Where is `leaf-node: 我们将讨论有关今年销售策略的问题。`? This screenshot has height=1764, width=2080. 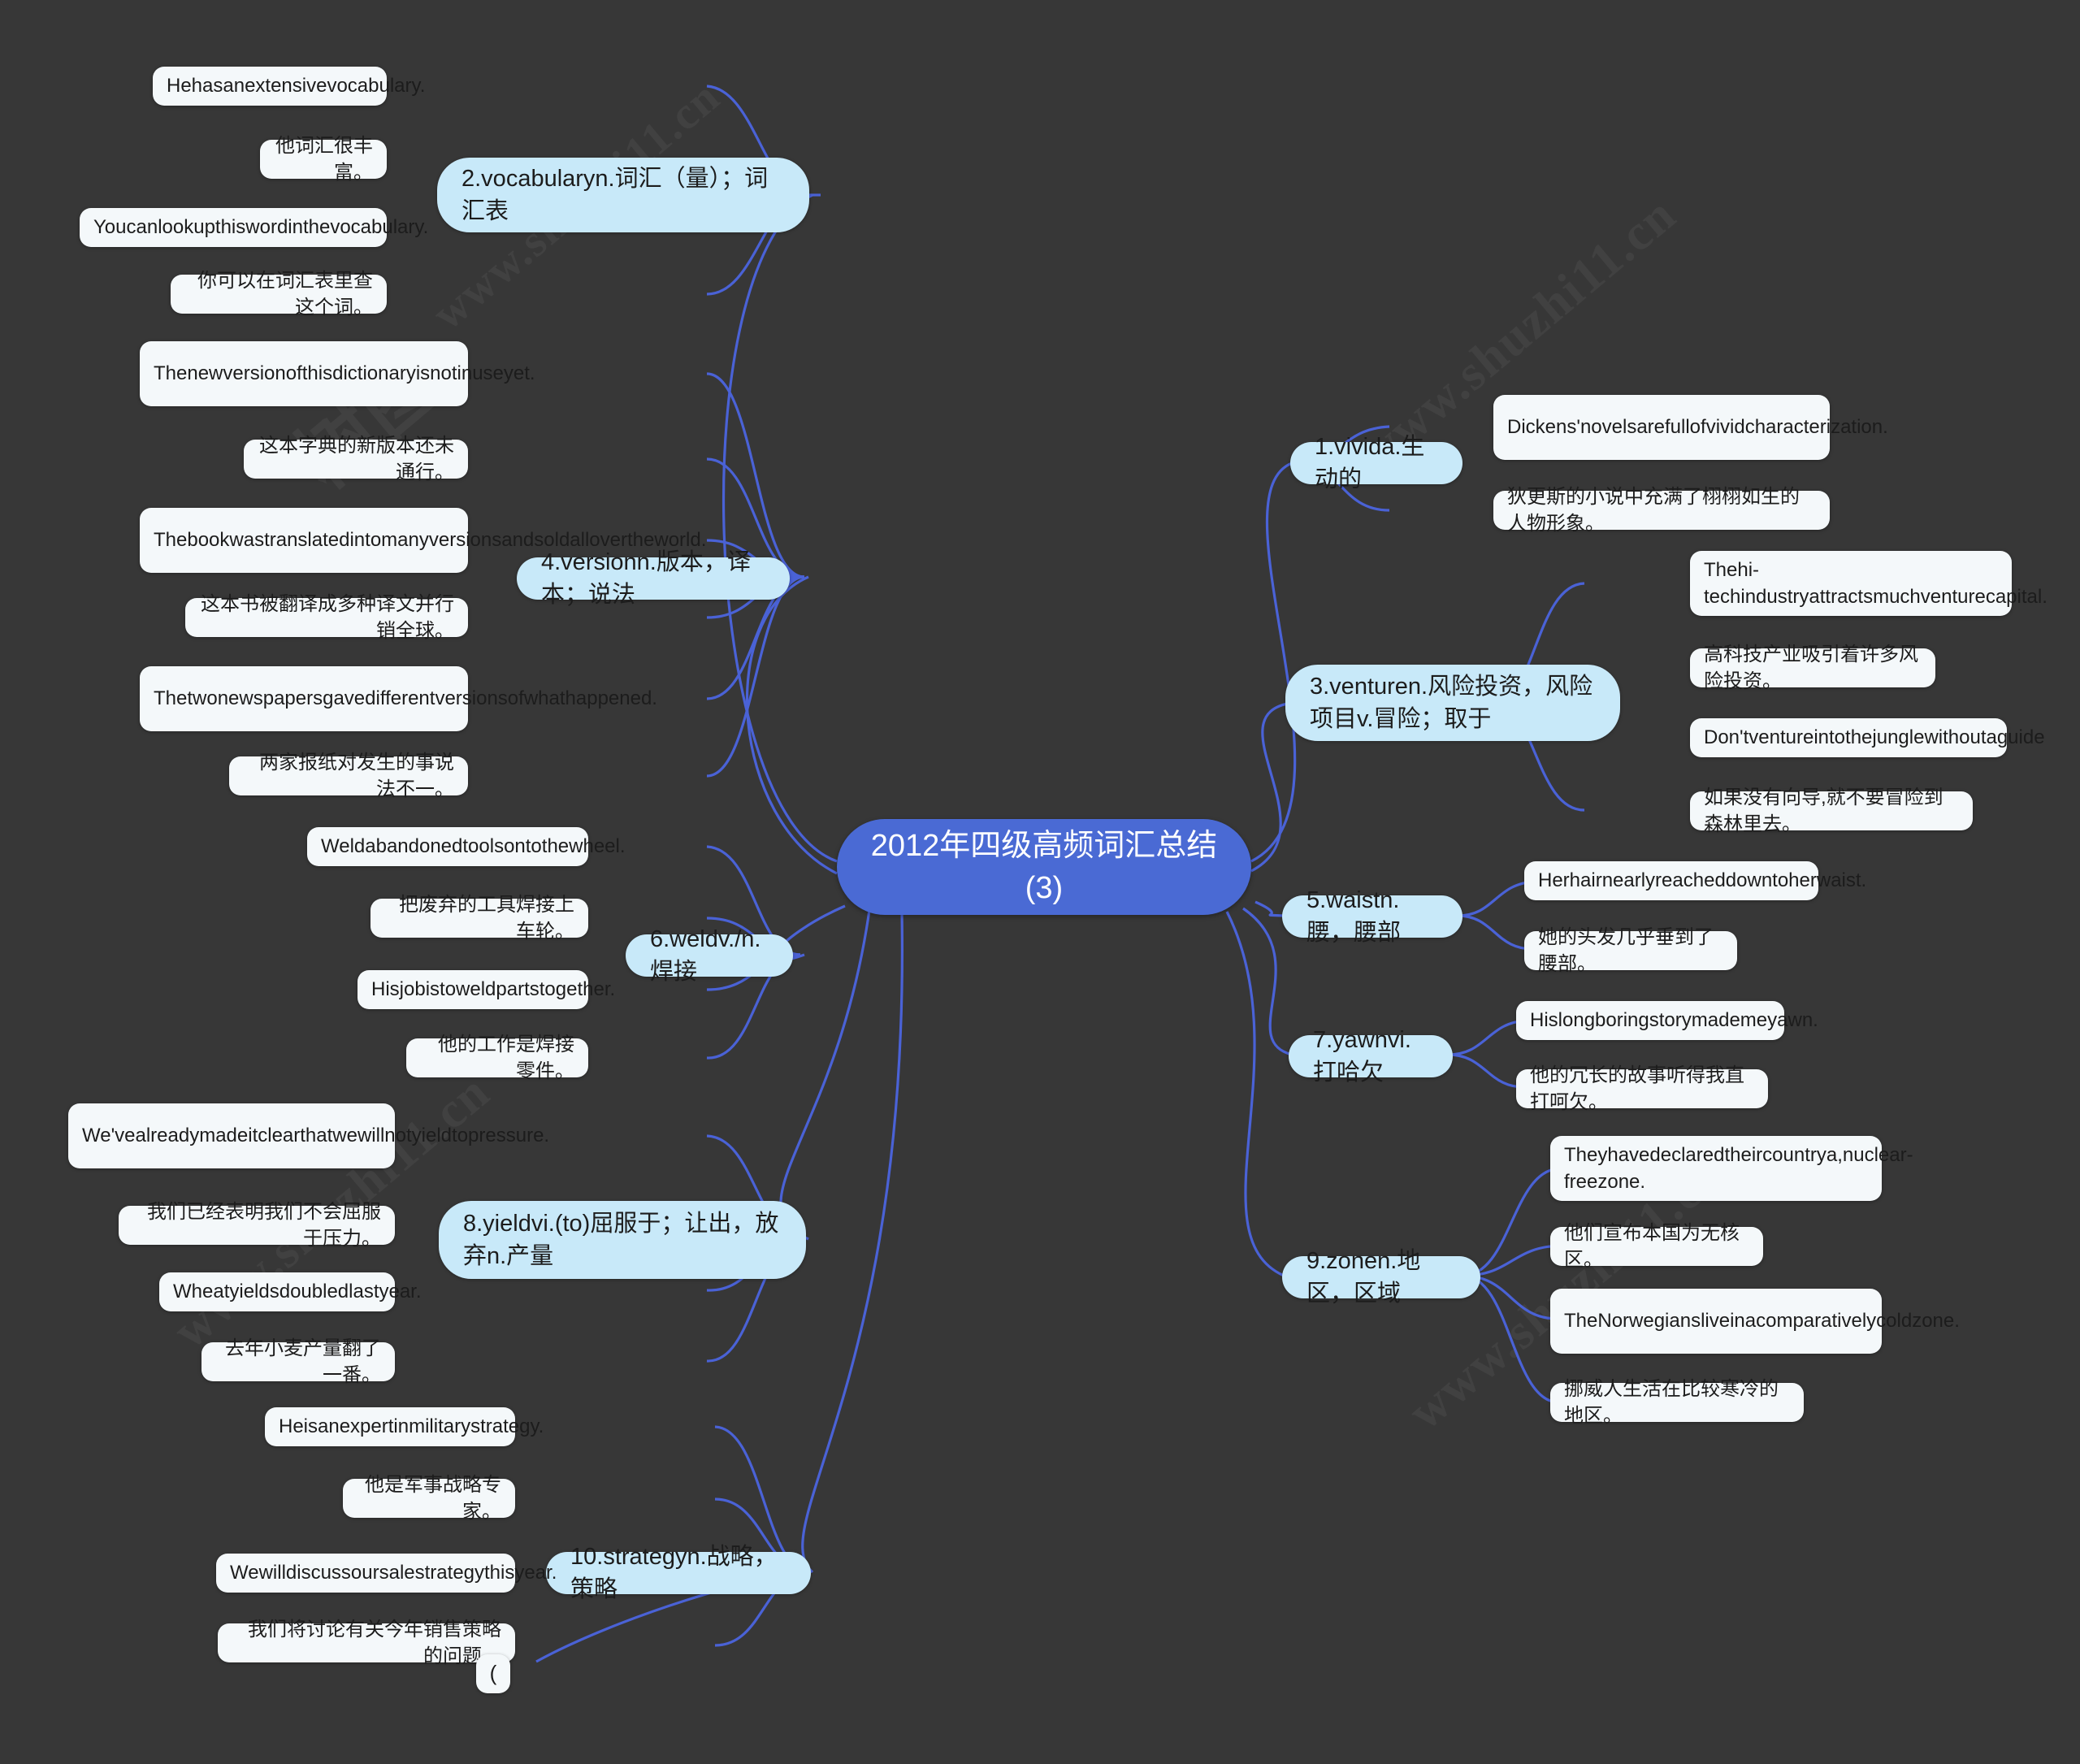 leaf-node: 我们将讨论有关今年销售策略的问题。 is located at coordinates (366, 1643).